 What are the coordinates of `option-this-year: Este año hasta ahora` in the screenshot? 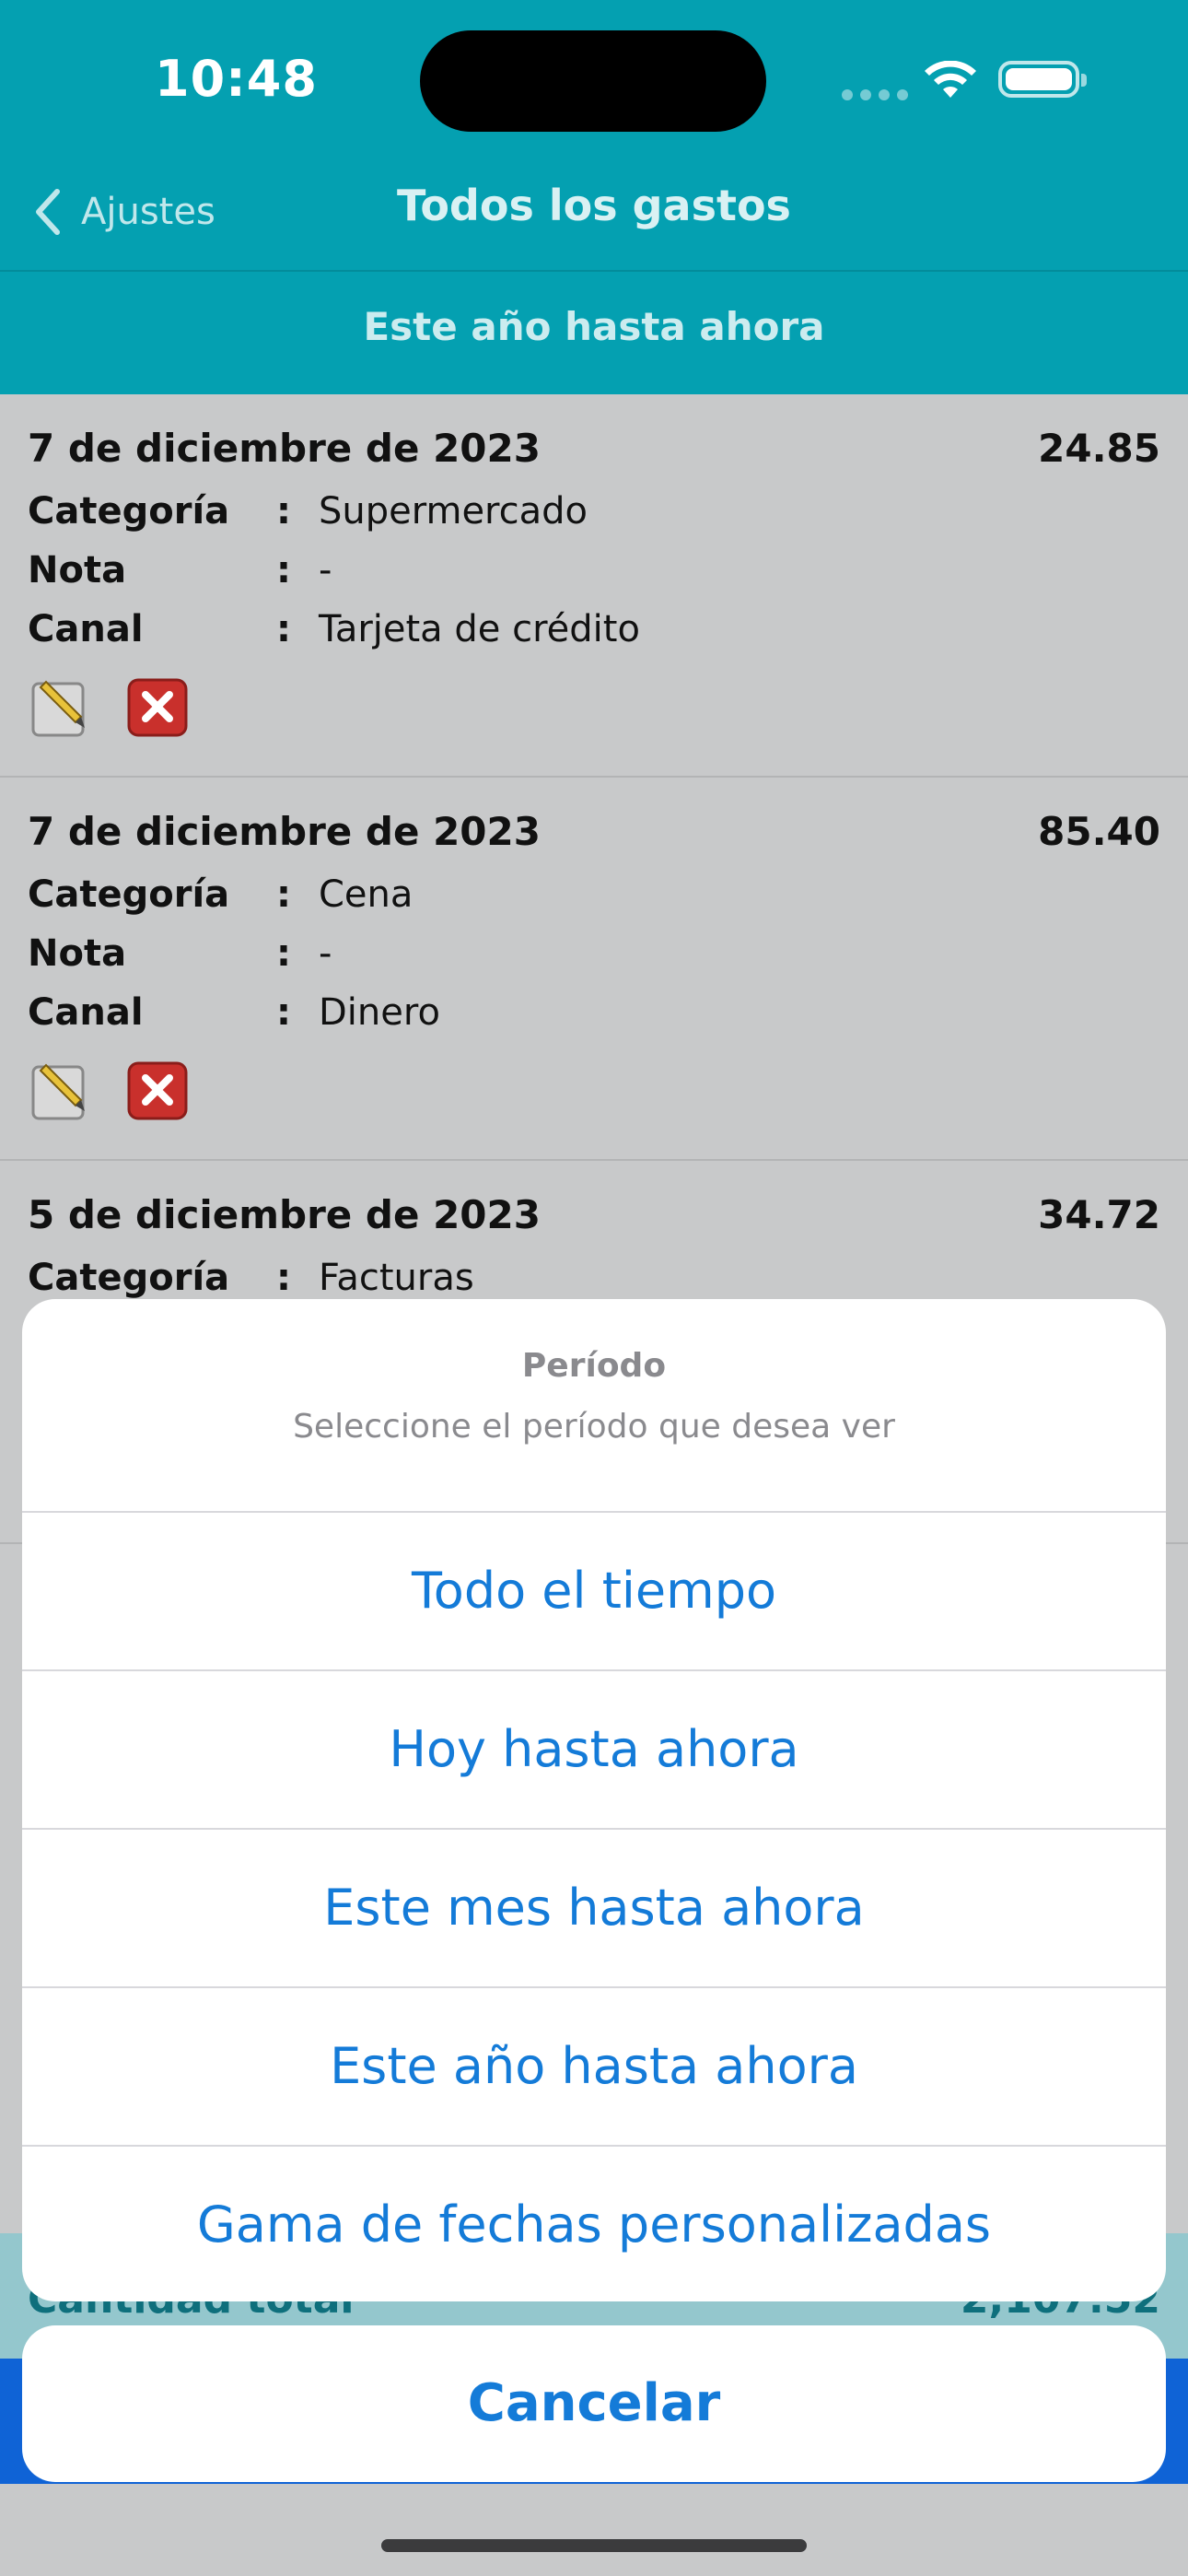 It's located at (594, 2065).